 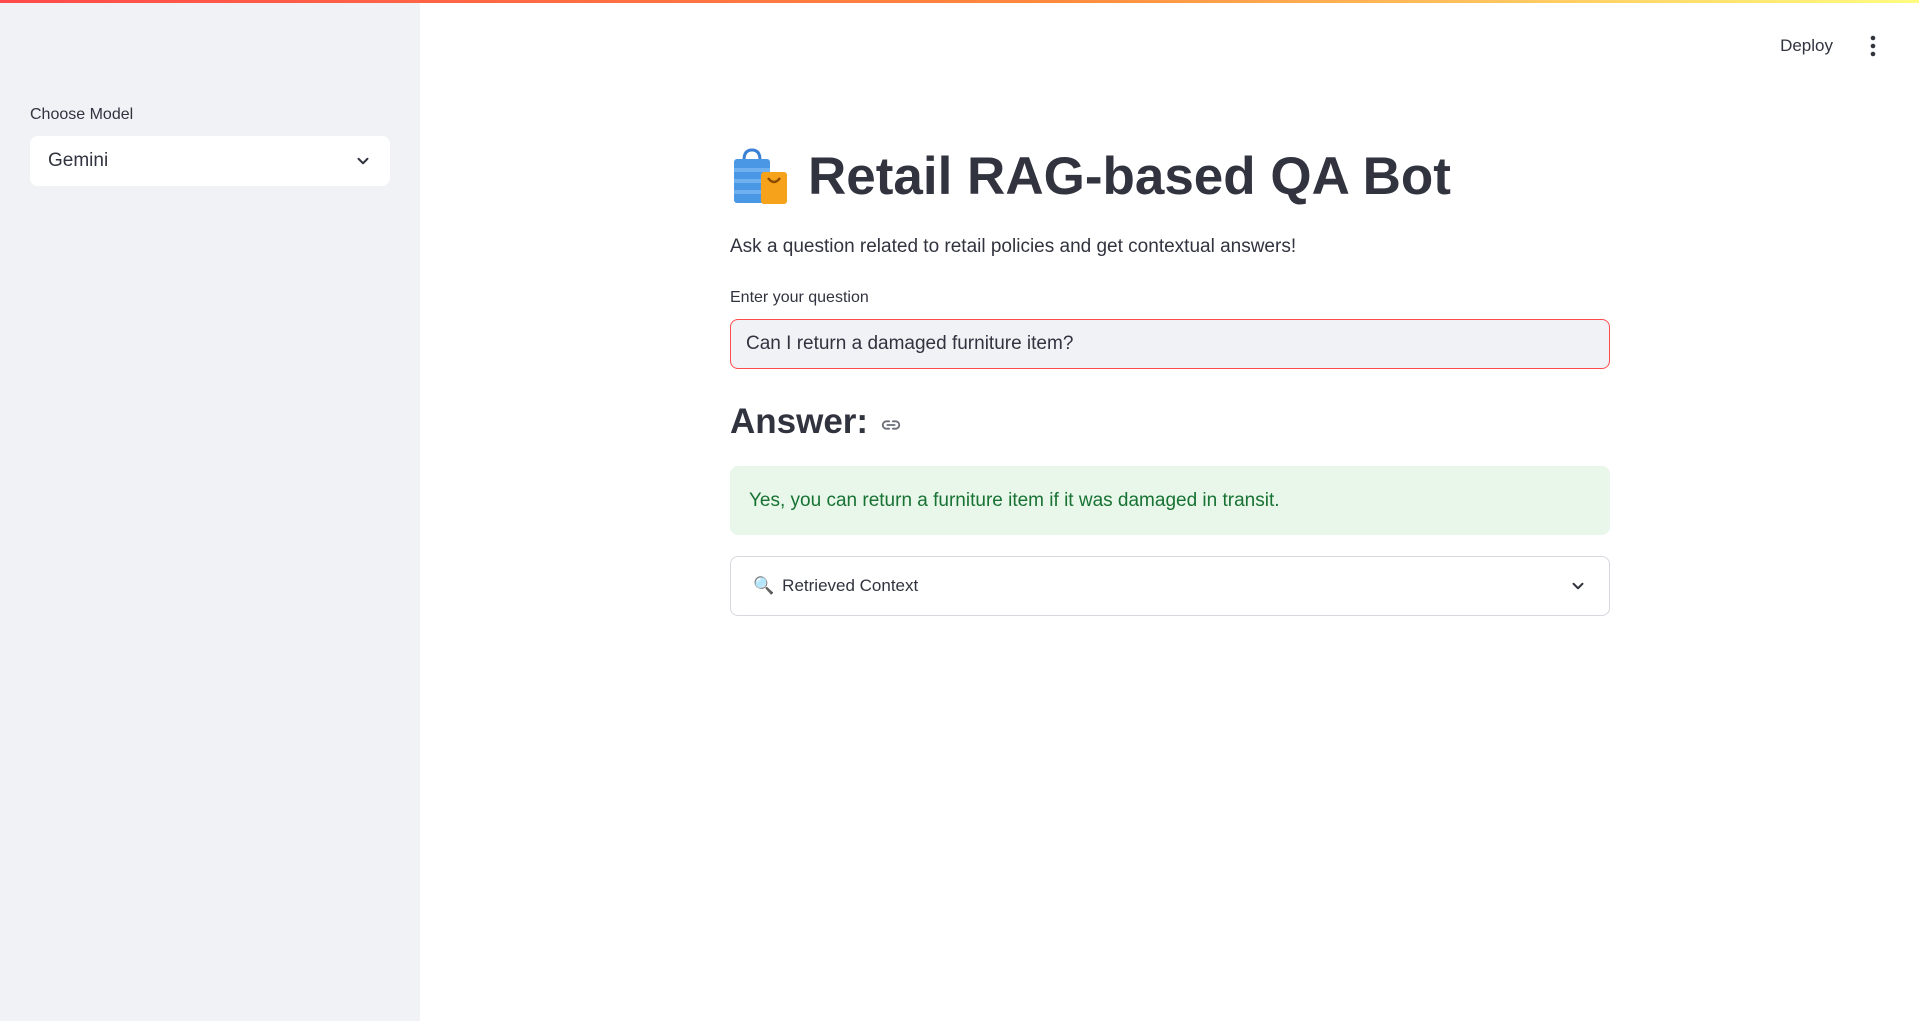 I want to click on title-text: Retail RAG-based QA Bot, so click(x=1129, y=176).